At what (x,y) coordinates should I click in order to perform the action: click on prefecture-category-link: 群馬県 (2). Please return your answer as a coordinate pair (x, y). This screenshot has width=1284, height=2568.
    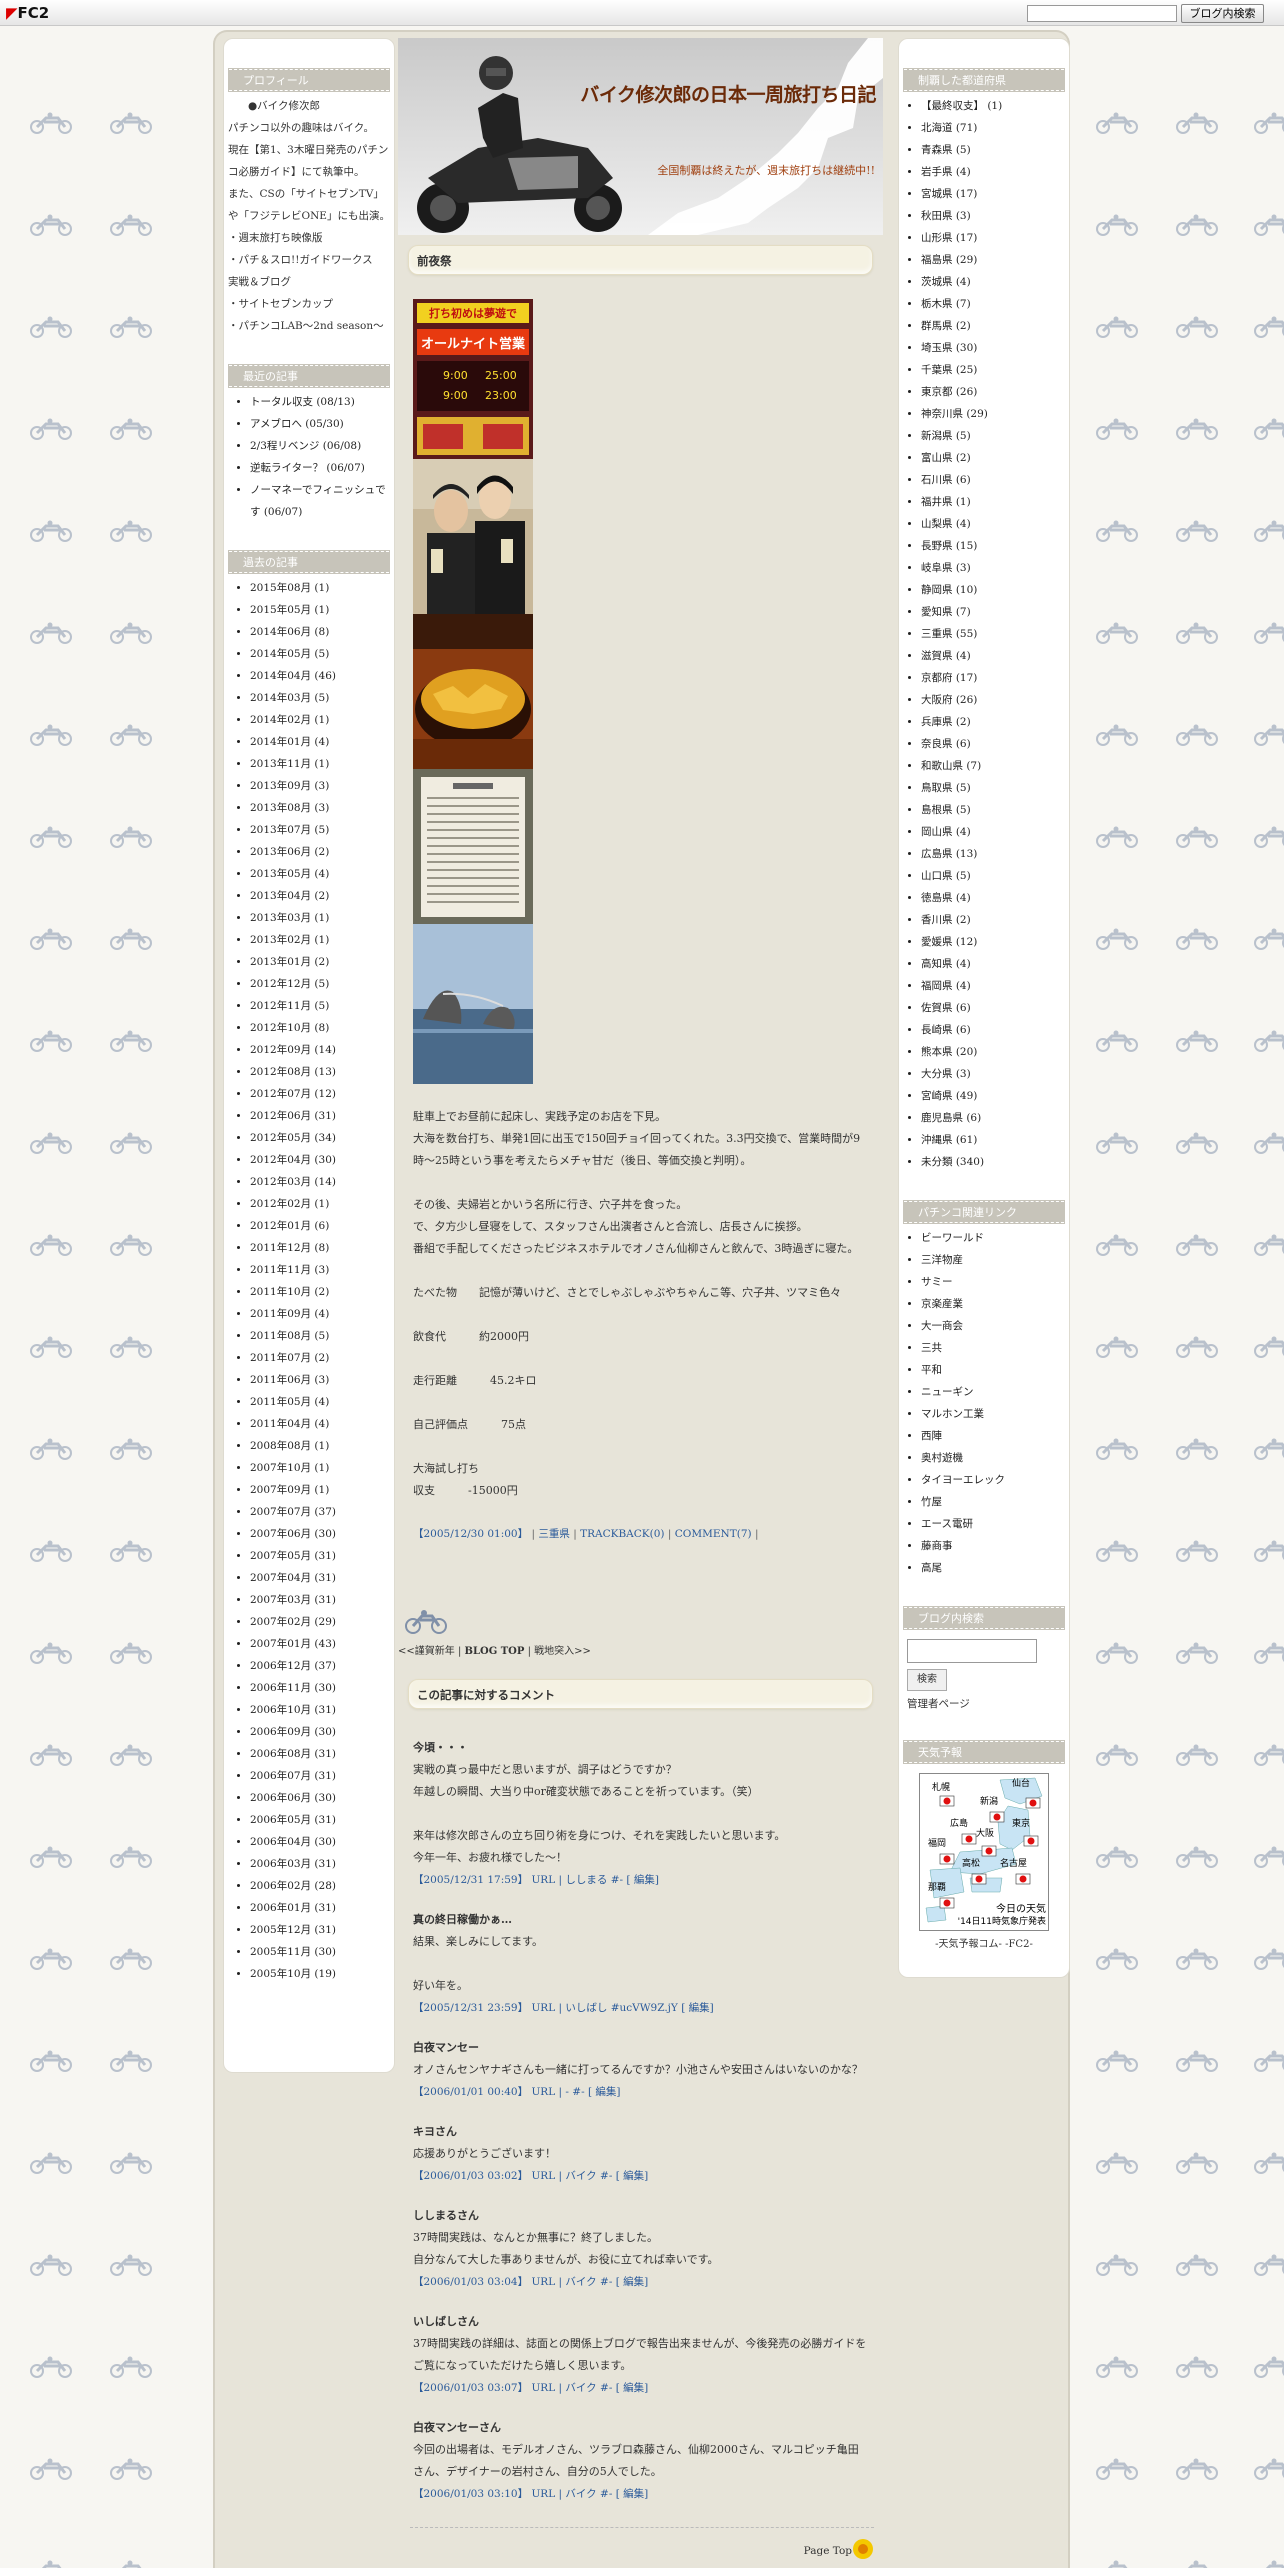
    Looking at the image, I should click on (995, 326).